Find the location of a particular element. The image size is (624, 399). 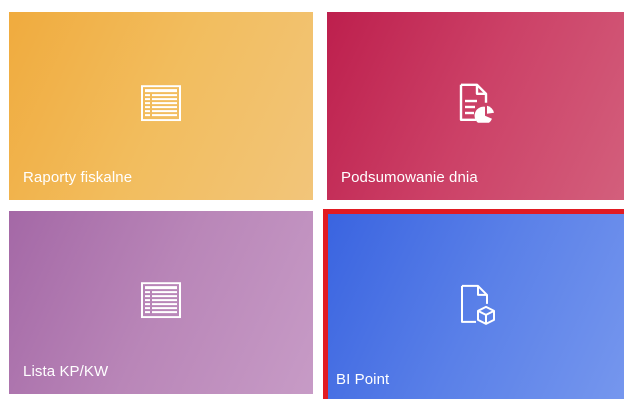

document-chart-icon is located at coordinates (476, 103).